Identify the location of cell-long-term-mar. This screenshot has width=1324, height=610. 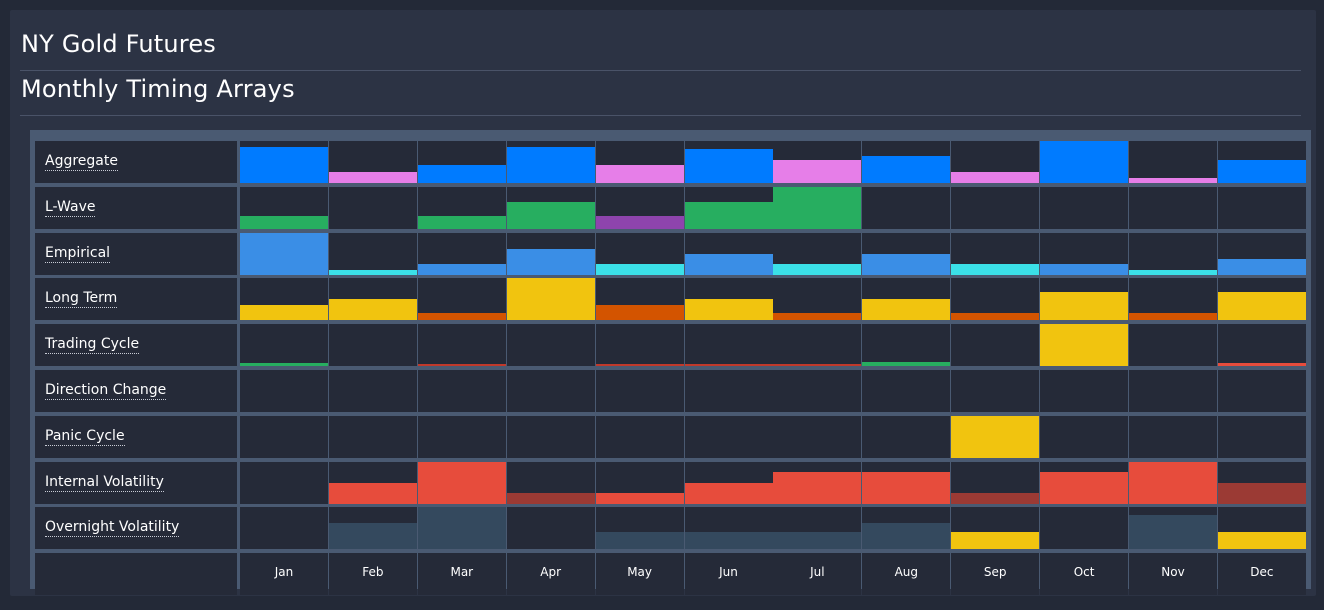
(461, 299).